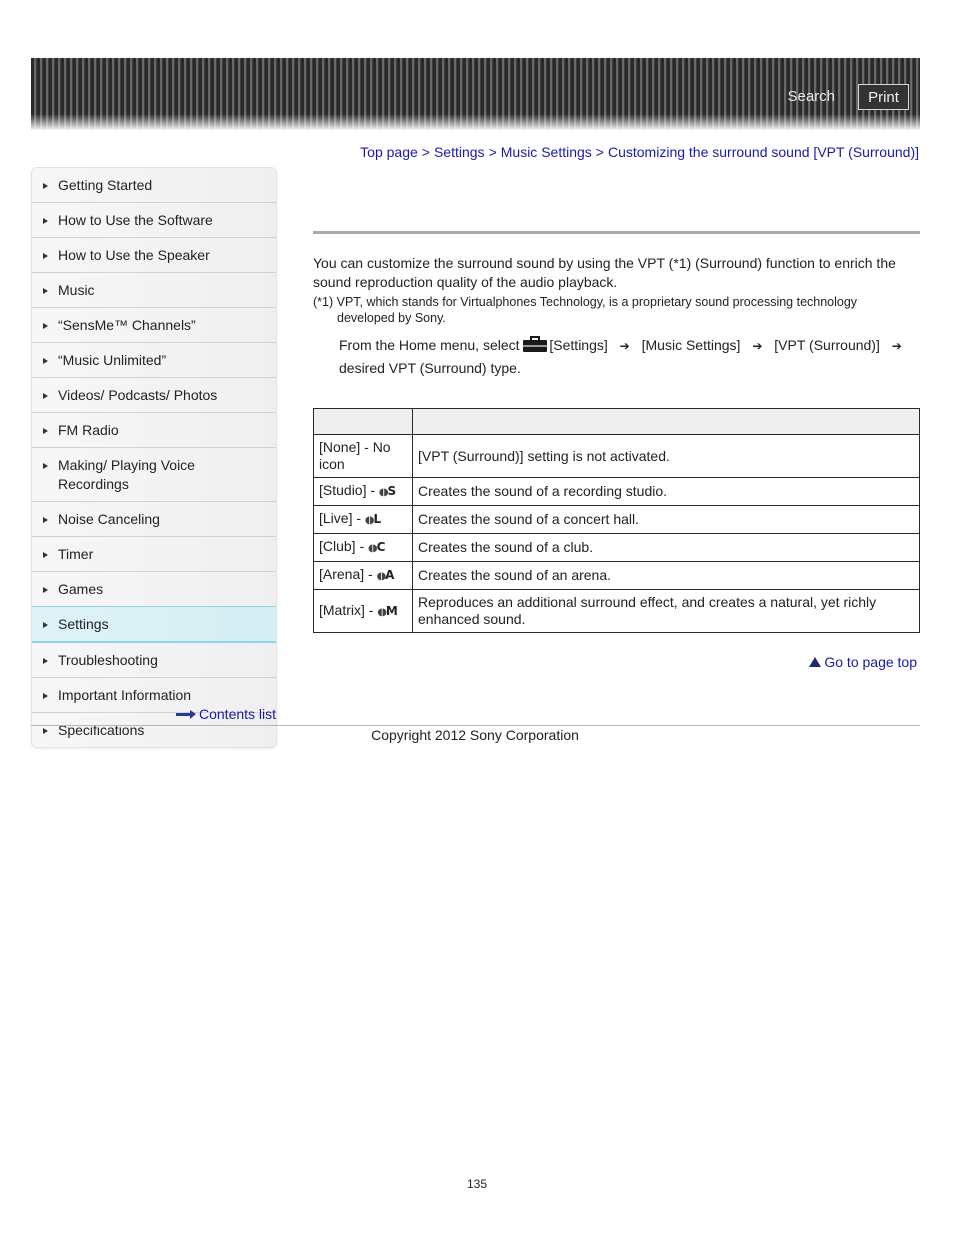  What do you see at coordinates (372, 519) in the screenshot?
I see `vpt-live-icon: ◖◗L` at bounding box center [372, 519].